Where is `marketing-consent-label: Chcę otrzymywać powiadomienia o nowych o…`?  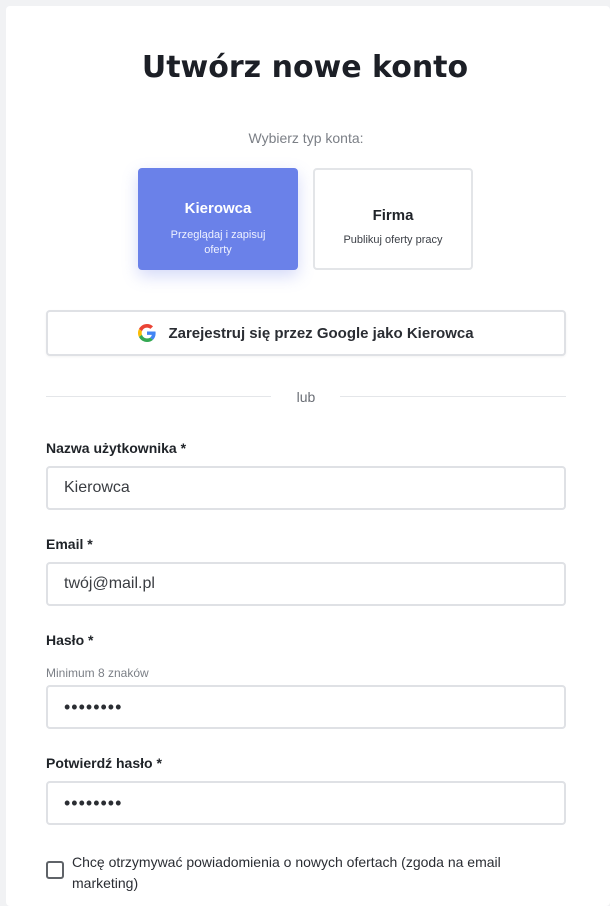
marketing-consent-label: Chcę otrzymywać powiadomienia o nowych o… is located at coordinates (286, 872).